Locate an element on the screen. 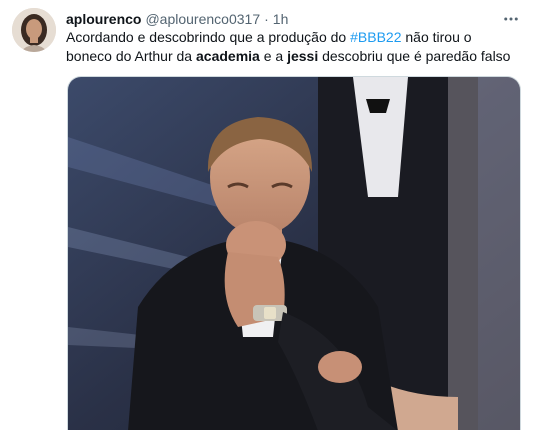 The width and height of the screenshot is (536, 430). tweet-text-bold: academia is located at coordinates (228, 56).